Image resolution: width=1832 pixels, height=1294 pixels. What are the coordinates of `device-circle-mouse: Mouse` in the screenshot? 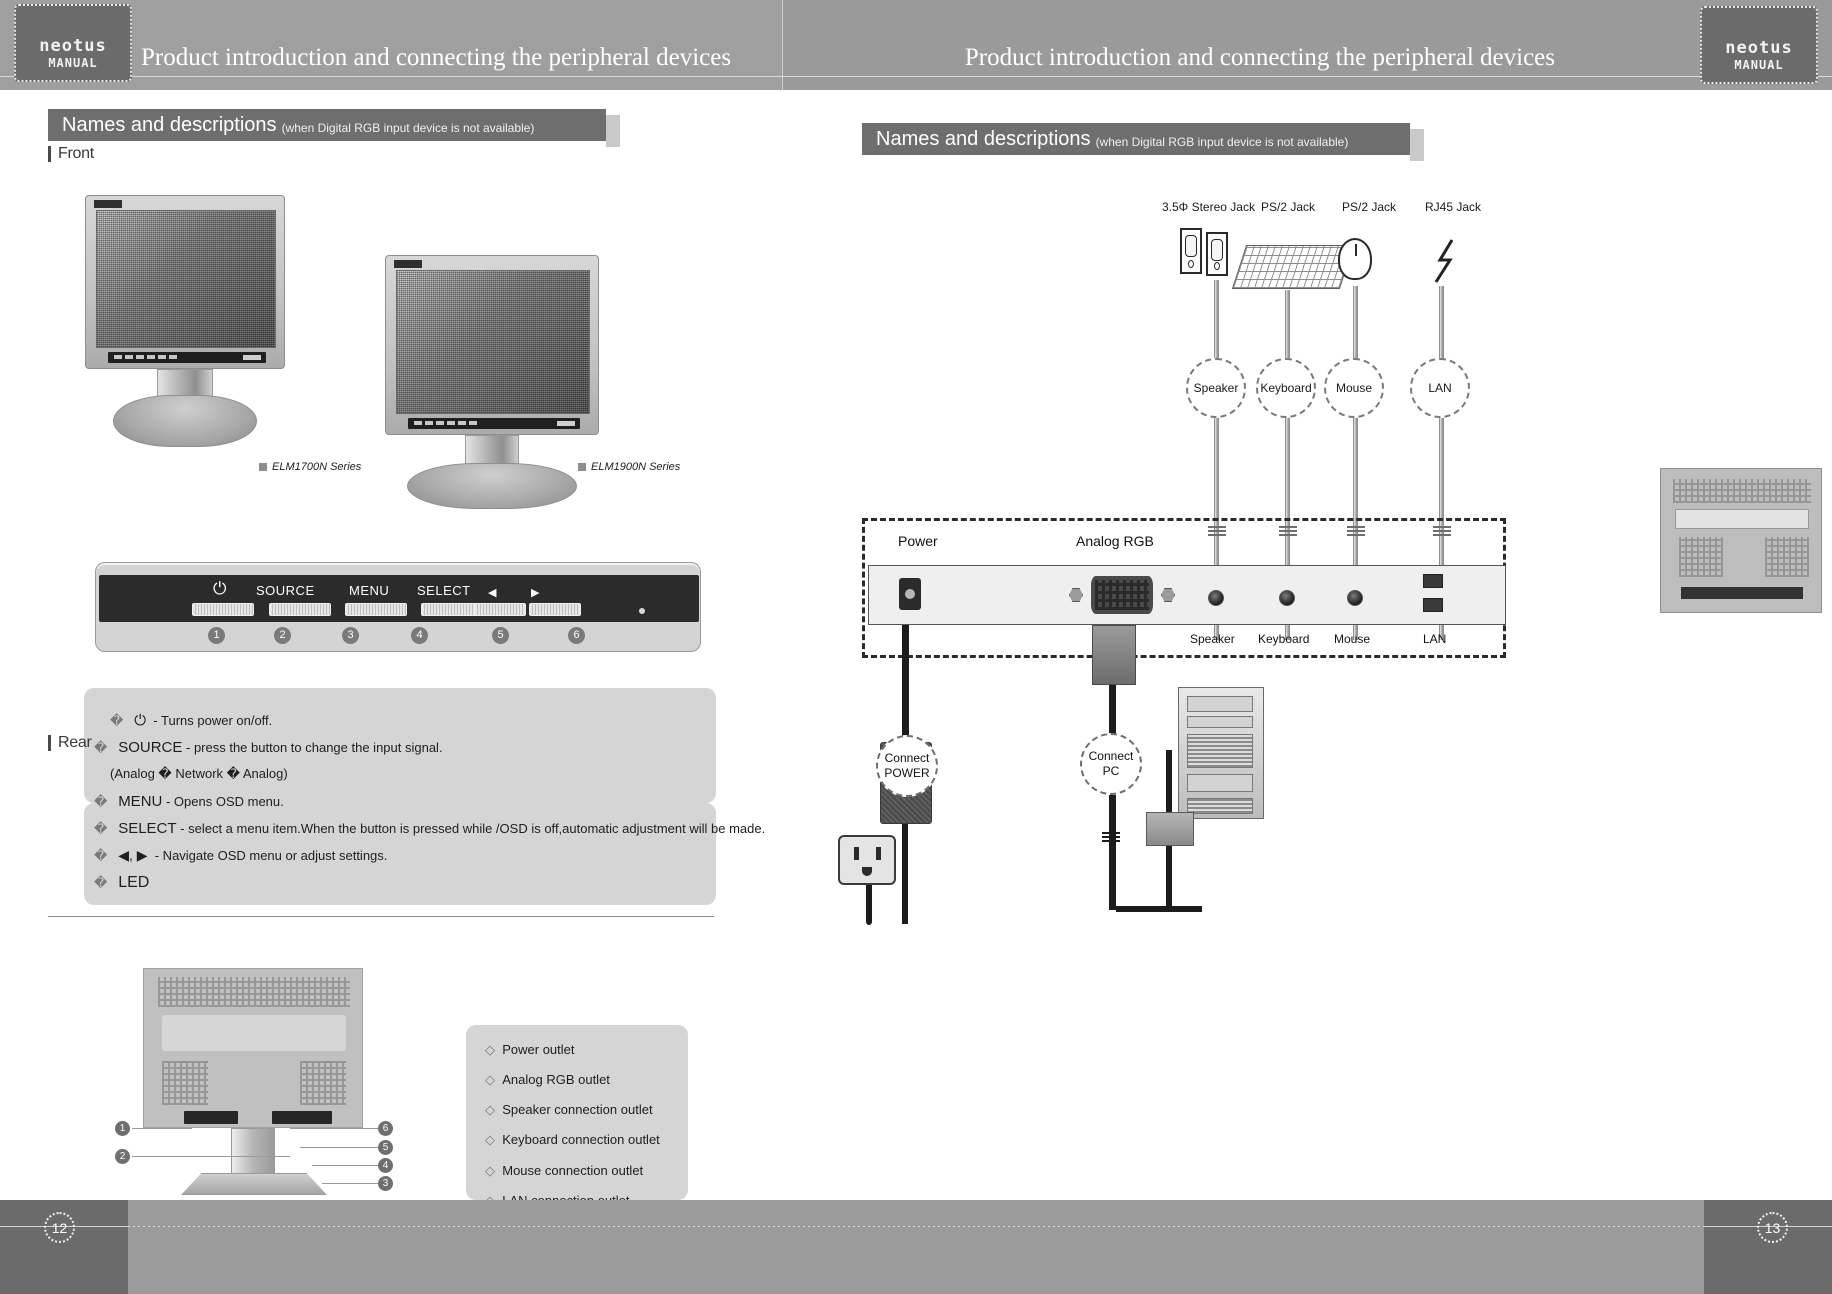 It's located at (1354, 388).